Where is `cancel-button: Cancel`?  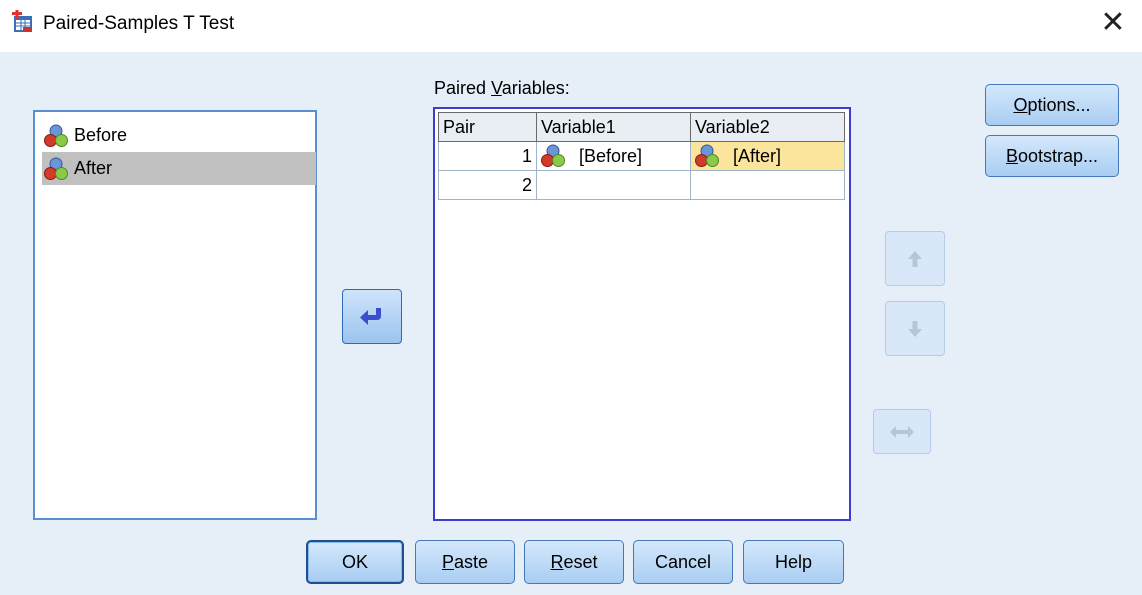
cancel-button: Cancel is located at coordinates (683, 562).